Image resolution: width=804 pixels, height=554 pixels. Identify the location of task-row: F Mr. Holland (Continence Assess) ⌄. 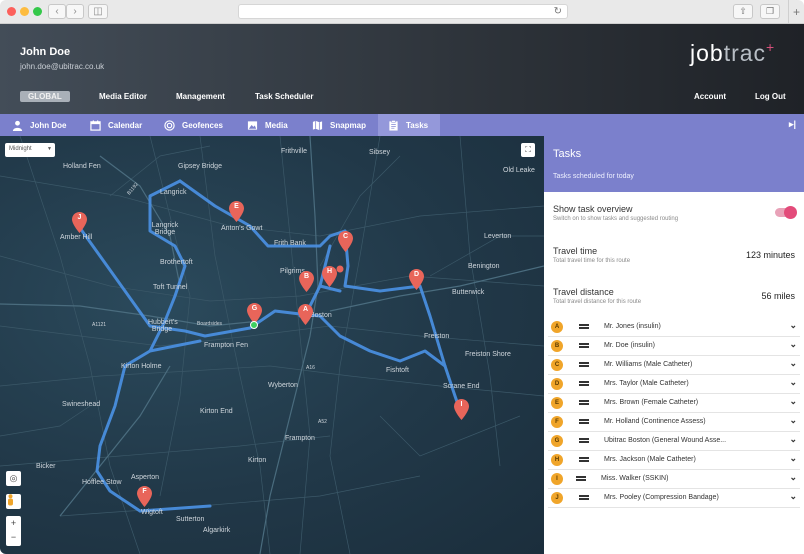
(674, 422).